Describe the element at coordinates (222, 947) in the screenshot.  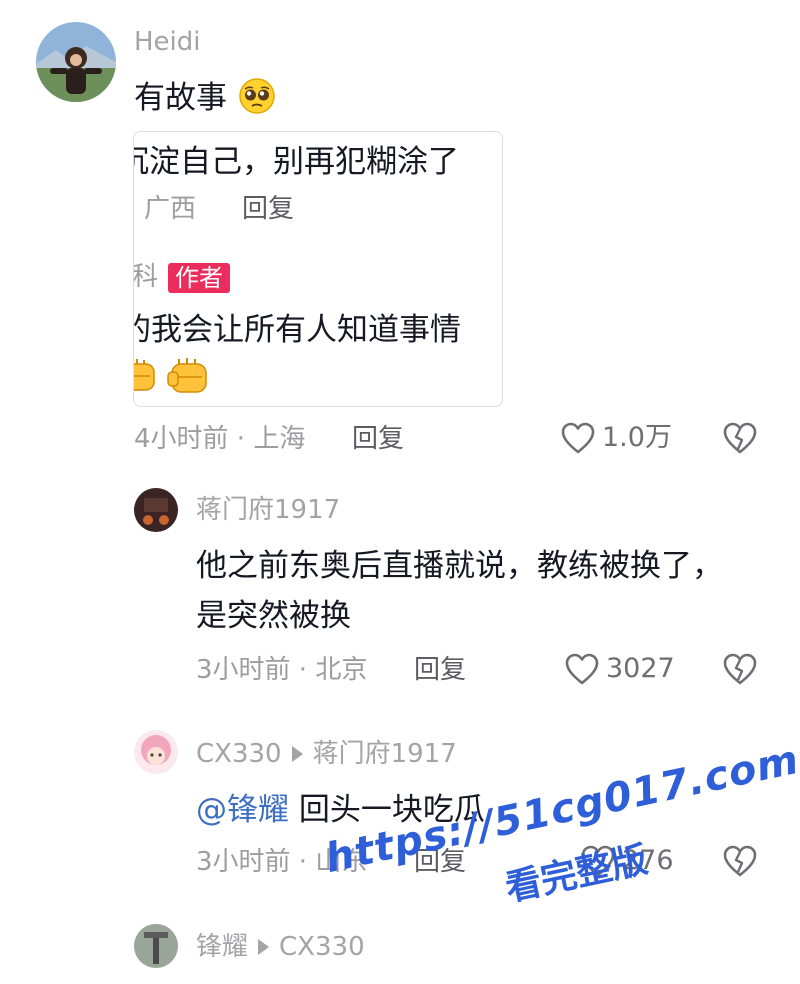
I see `reply3-username: 锋耀` at that location.